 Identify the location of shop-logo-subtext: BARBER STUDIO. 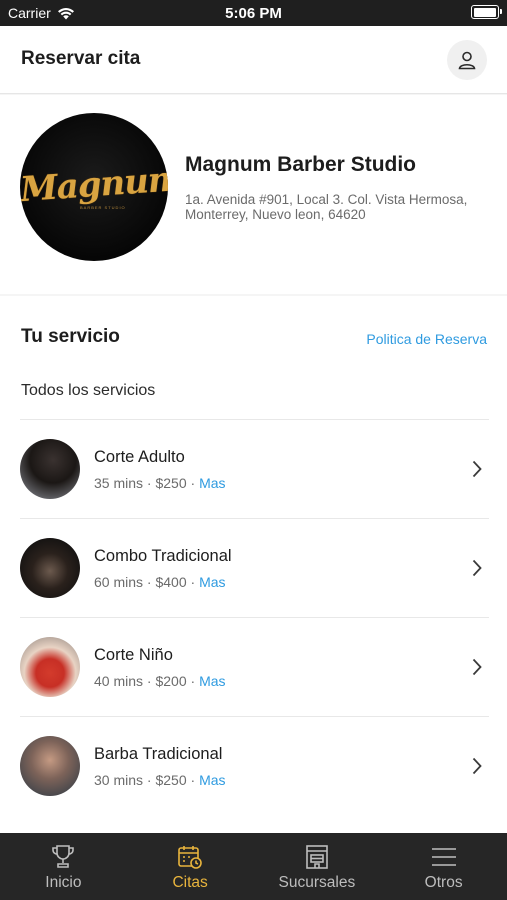
(103, 207).